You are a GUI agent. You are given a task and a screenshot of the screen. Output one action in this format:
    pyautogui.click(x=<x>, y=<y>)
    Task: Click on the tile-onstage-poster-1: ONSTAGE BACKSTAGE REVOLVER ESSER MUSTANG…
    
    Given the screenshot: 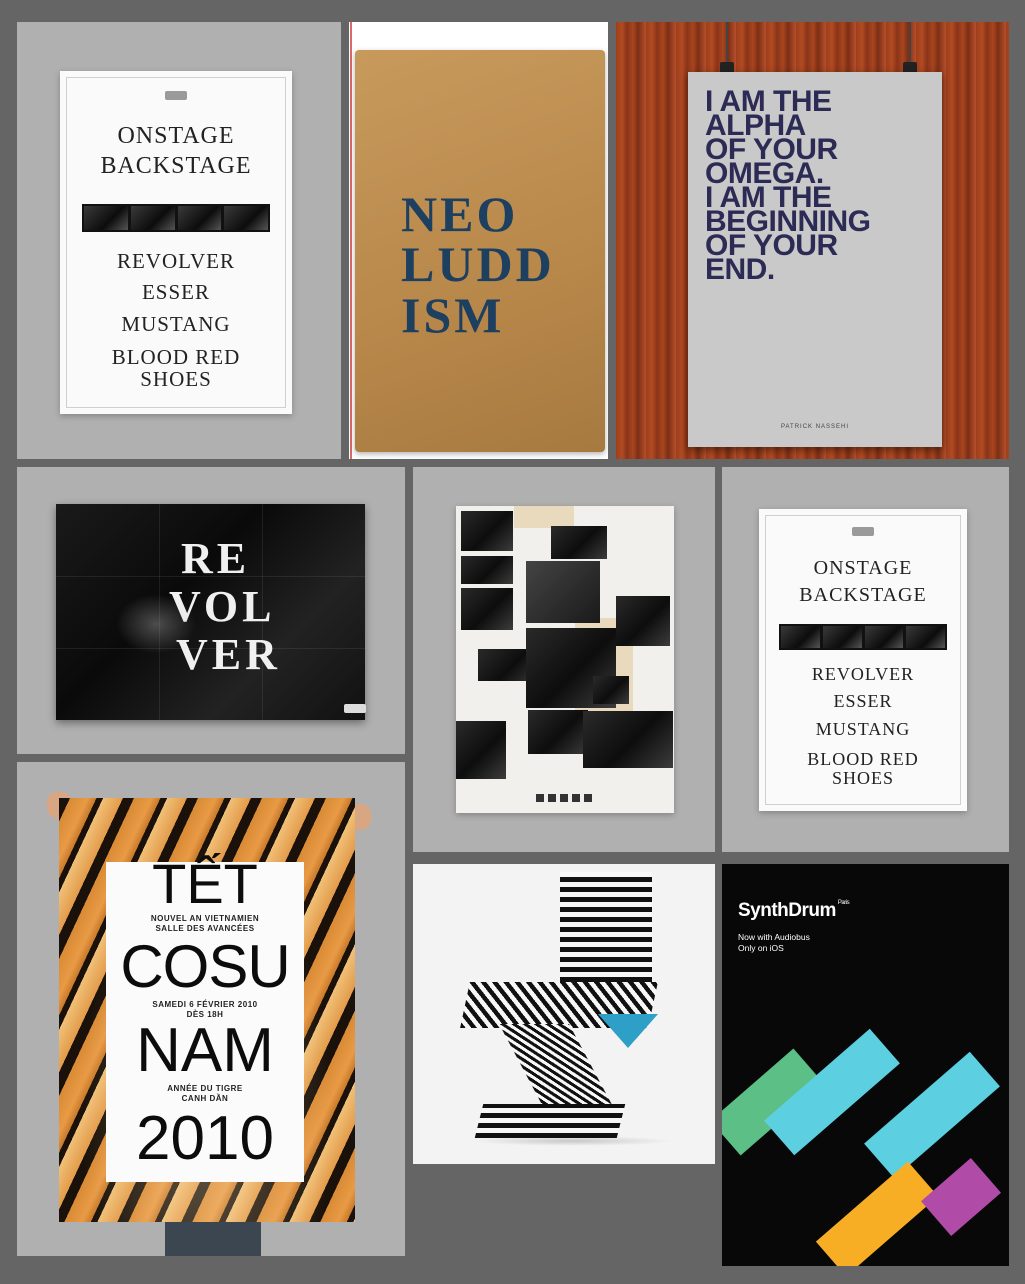 What is the action you would take?
    pyautogui.click(x=179, y=240)
    